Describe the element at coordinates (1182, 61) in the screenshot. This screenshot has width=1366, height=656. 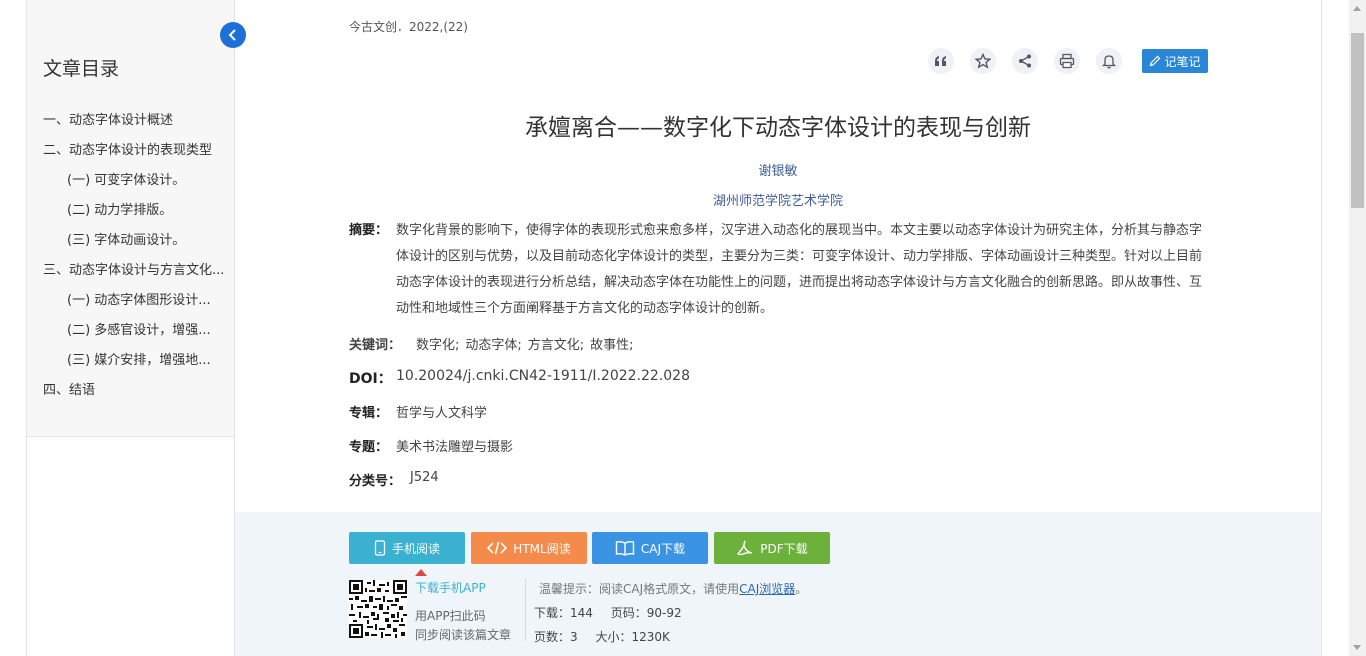
I see `take-note-label: 记笔记` at that location.